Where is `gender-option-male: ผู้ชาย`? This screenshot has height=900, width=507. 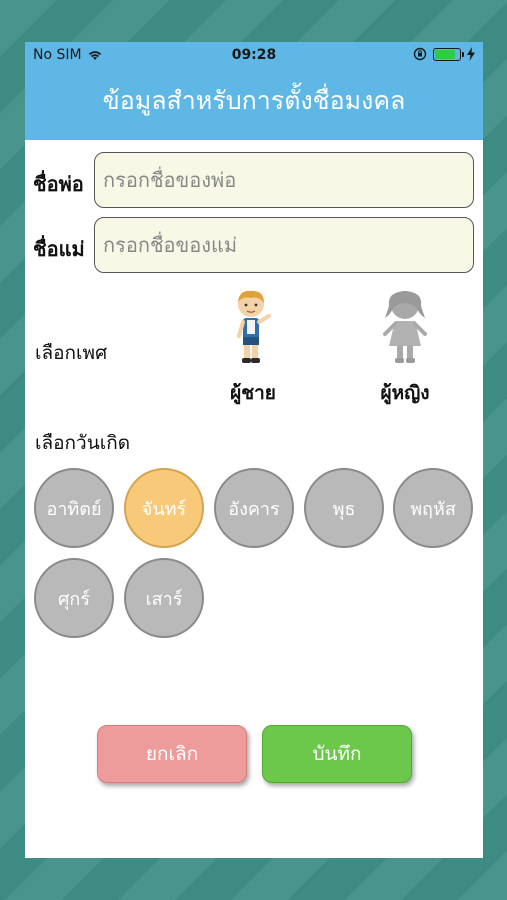 gender-option-male: ผู้ชาย is located at coordinates (253, 348).